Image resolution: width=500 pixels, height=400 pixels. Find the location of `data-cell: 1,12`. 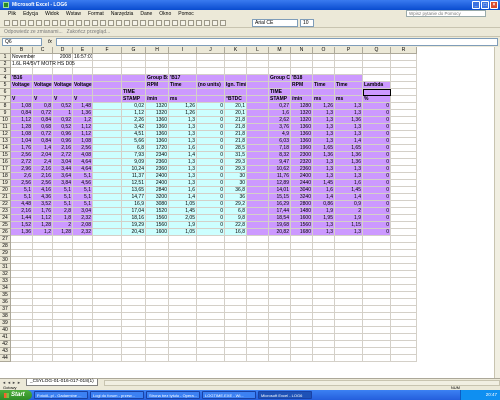

data-cell: 1,12 is located at coordinates (83, 134).